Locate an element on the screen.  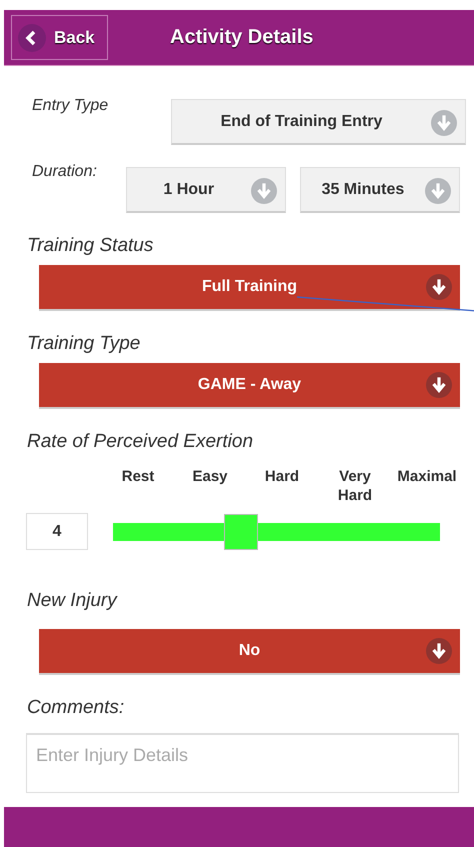
scale-label: Easy is located at coordinates (210, 477).